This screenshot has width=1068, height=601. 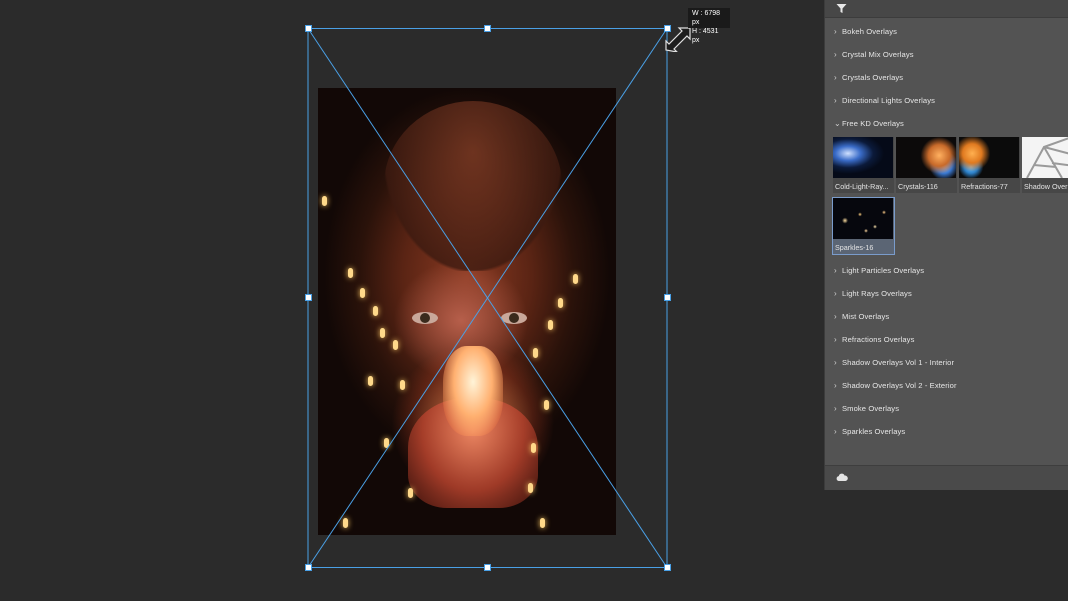 I want to click on folder-mist-overlays: › Mist Overlays, so click(x=861, y=317).